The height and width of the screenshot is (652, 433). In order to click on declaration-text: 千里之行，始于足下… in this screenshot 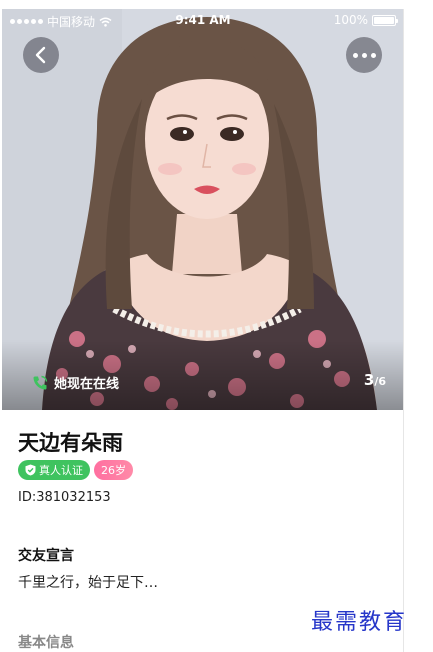, I will do `click(88, 583)`.